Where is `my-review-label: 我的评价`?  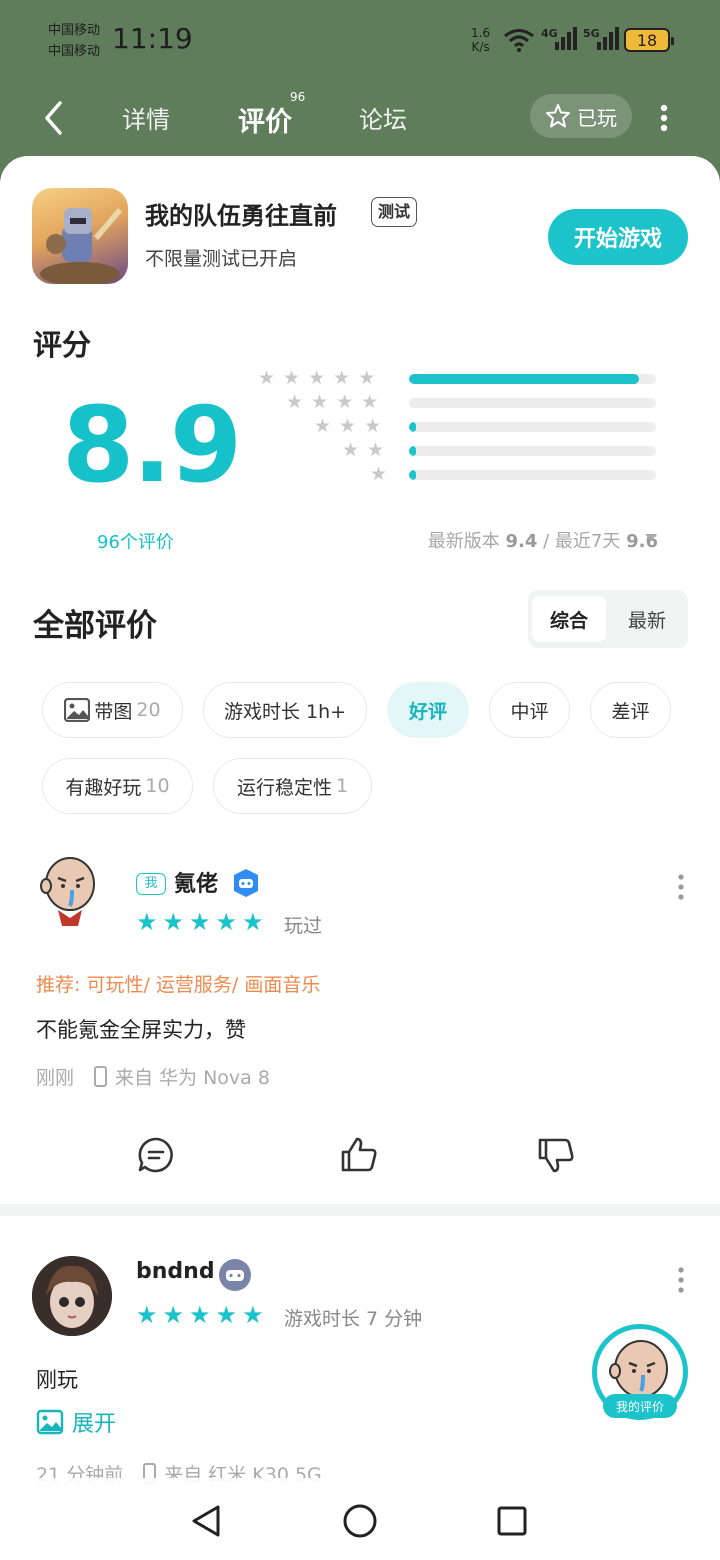
my-review-label: 我的评价 is located at coordinates (640, 1406).